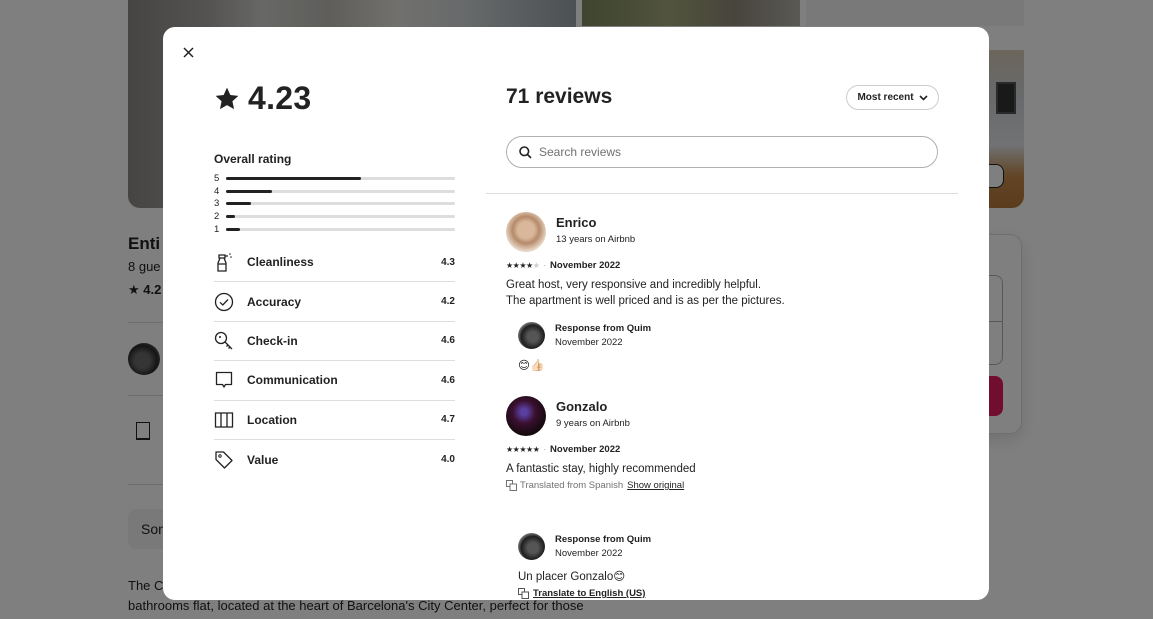  Describe the element at coordinates (280, 98) in the screenshot. I see `overall-rating-value: 4.23` at that location.